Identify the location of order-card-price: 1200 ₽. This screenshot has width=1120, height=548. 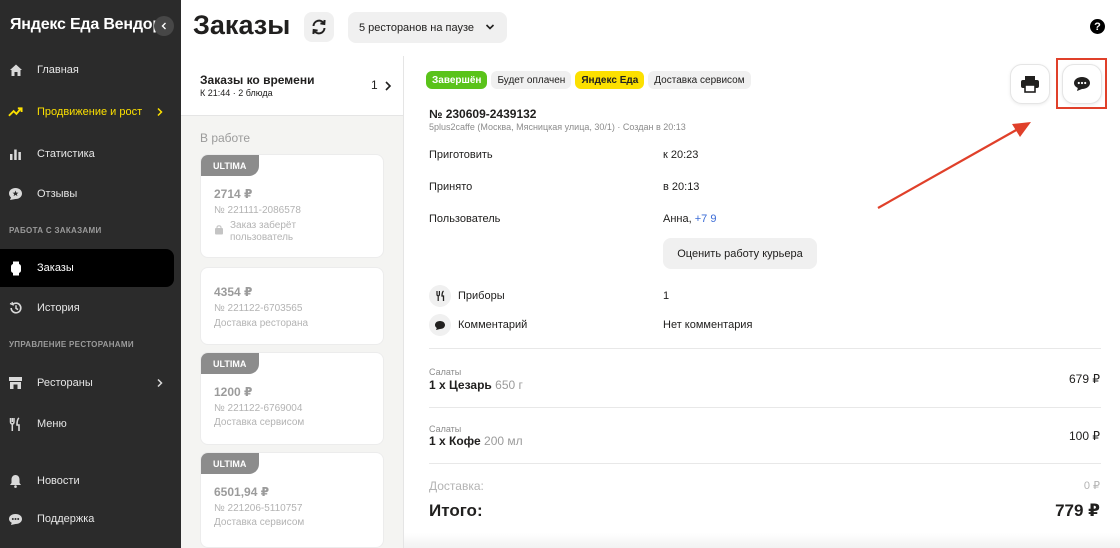
(233, 392).